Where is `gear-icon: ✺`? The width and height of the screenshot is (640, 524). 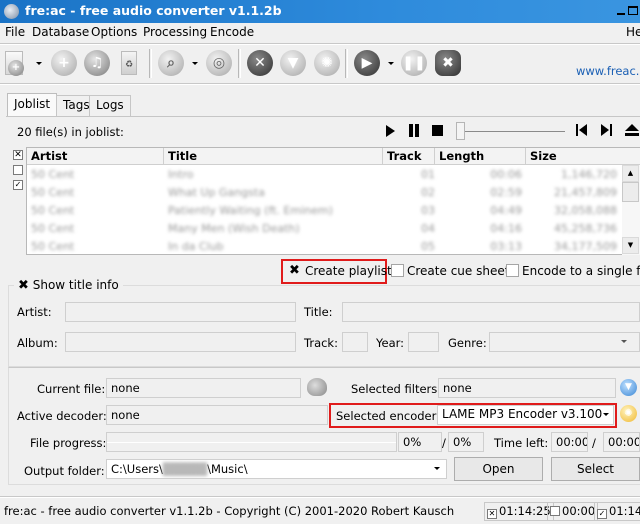 gear-icon: ✺ is located at coordinates (327, 63).